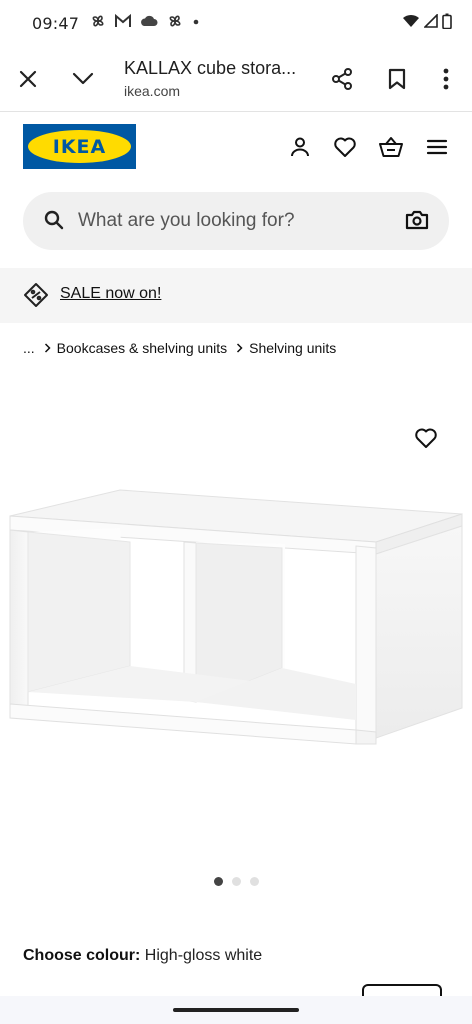  What do you see at coordinates (430, 22) in the screenshot?
I see `signal-icon` at bounding box center [430, 22].